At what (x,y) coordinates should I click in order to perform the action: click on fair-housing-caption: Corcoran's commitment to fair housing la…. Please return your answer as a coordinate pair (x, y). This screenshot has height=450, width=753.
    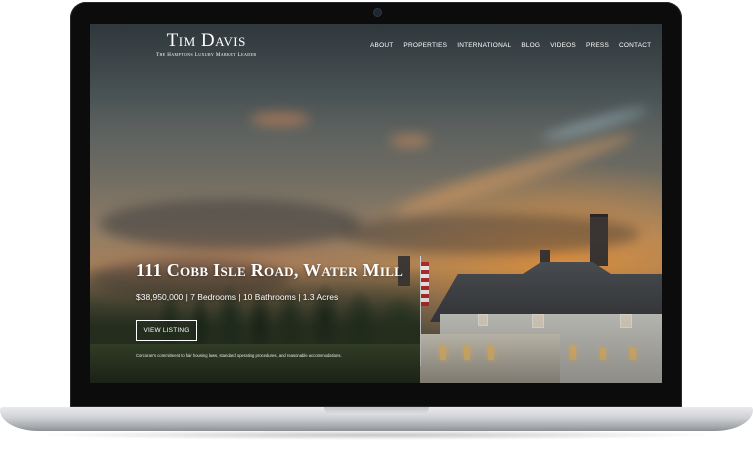
    Looking at the image, I should click on (239, 355).